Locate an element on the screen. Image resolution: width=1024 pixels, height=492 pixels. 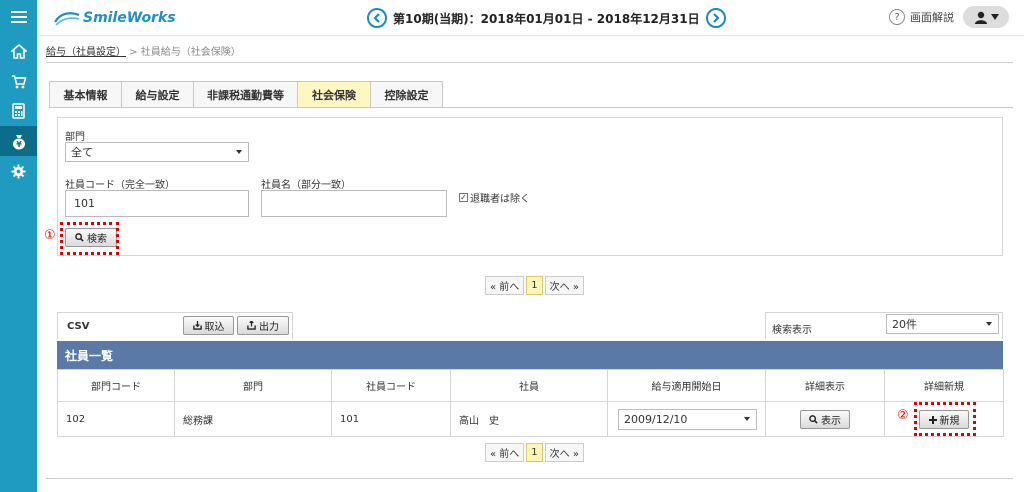
cart-icon is located at coordinates (18, 81).